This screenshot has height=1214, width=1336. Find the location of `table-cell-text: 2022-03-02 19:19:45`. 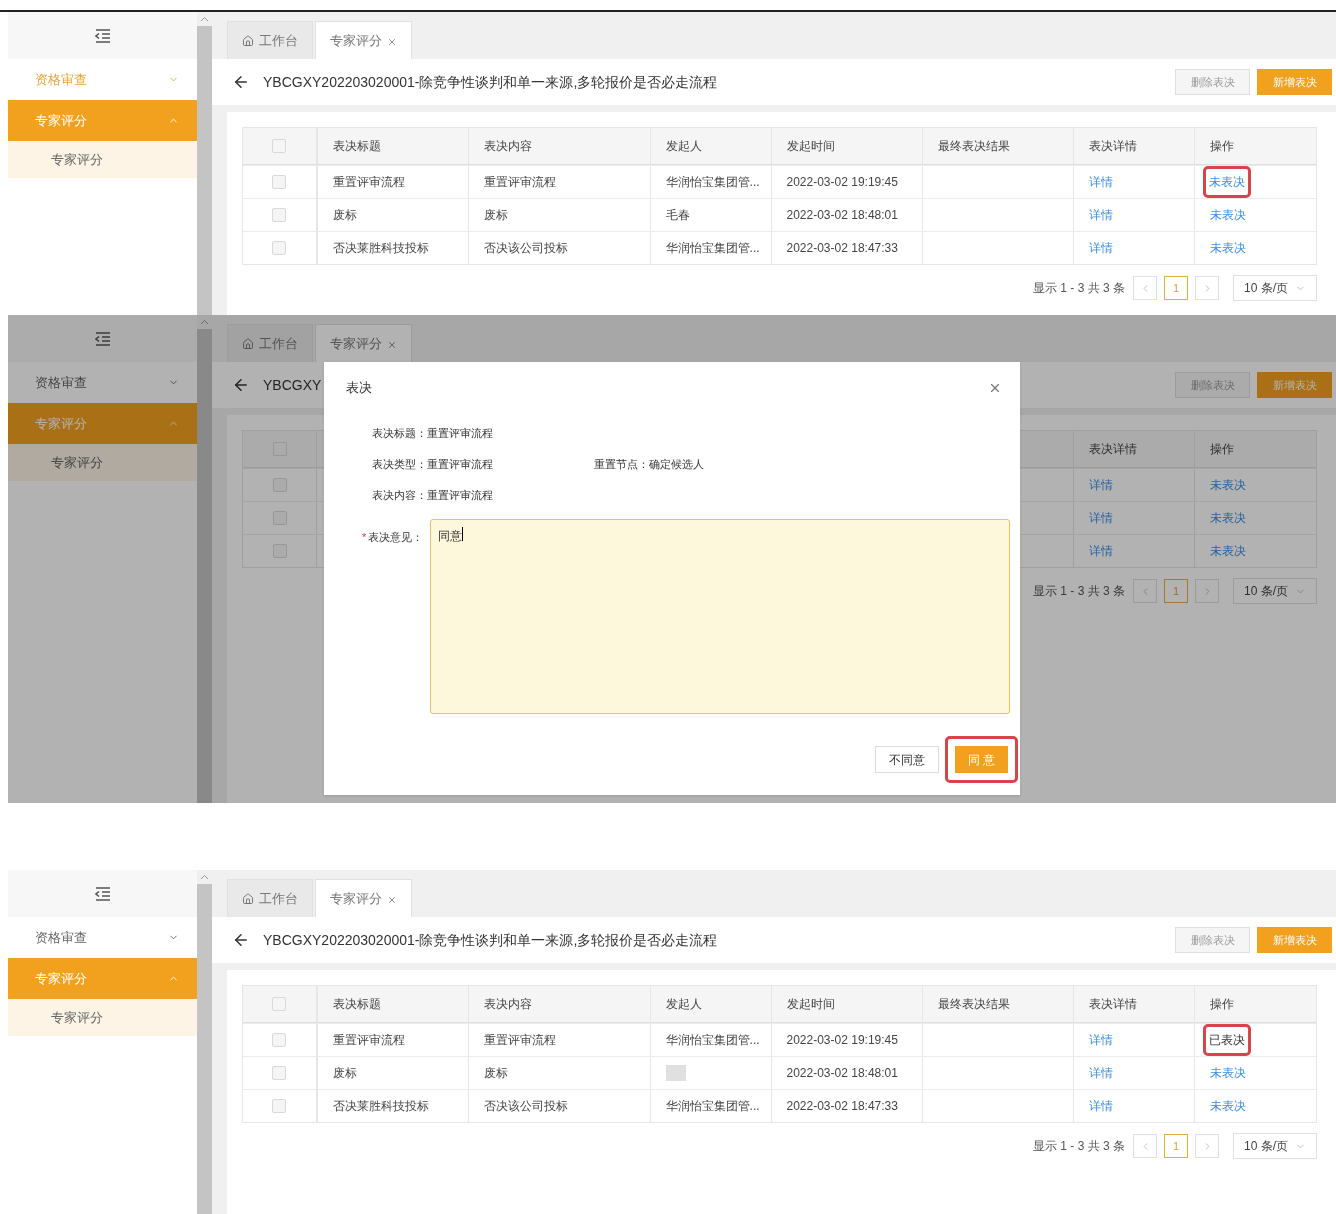

table-cell-text: 2022-03-02 19:19:45 is located at coordinates (842, 1040).